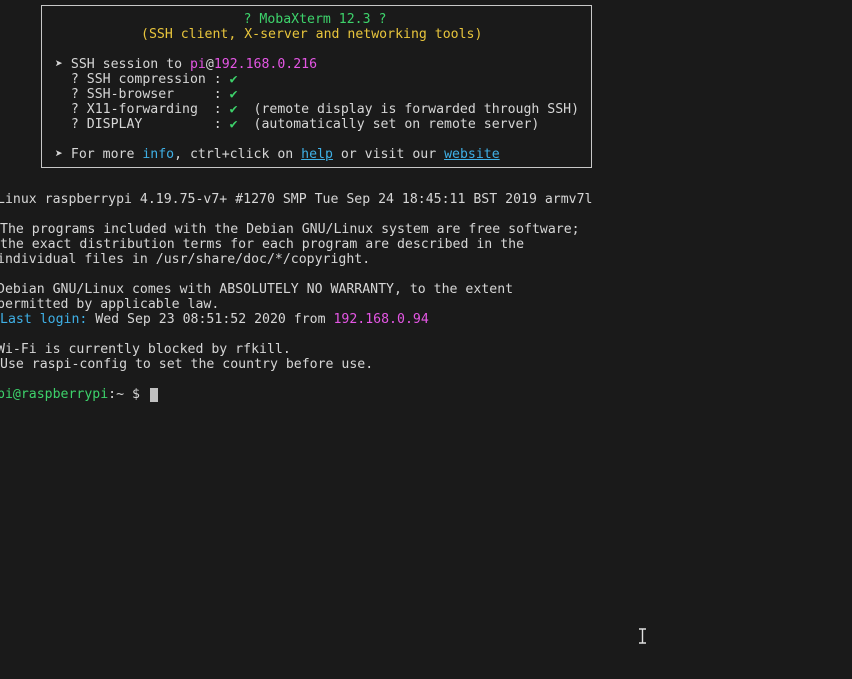  What do you see at coordinates (472, 154) in the screenshot?
I see `website-link: website` at bounding box center [472, 154].